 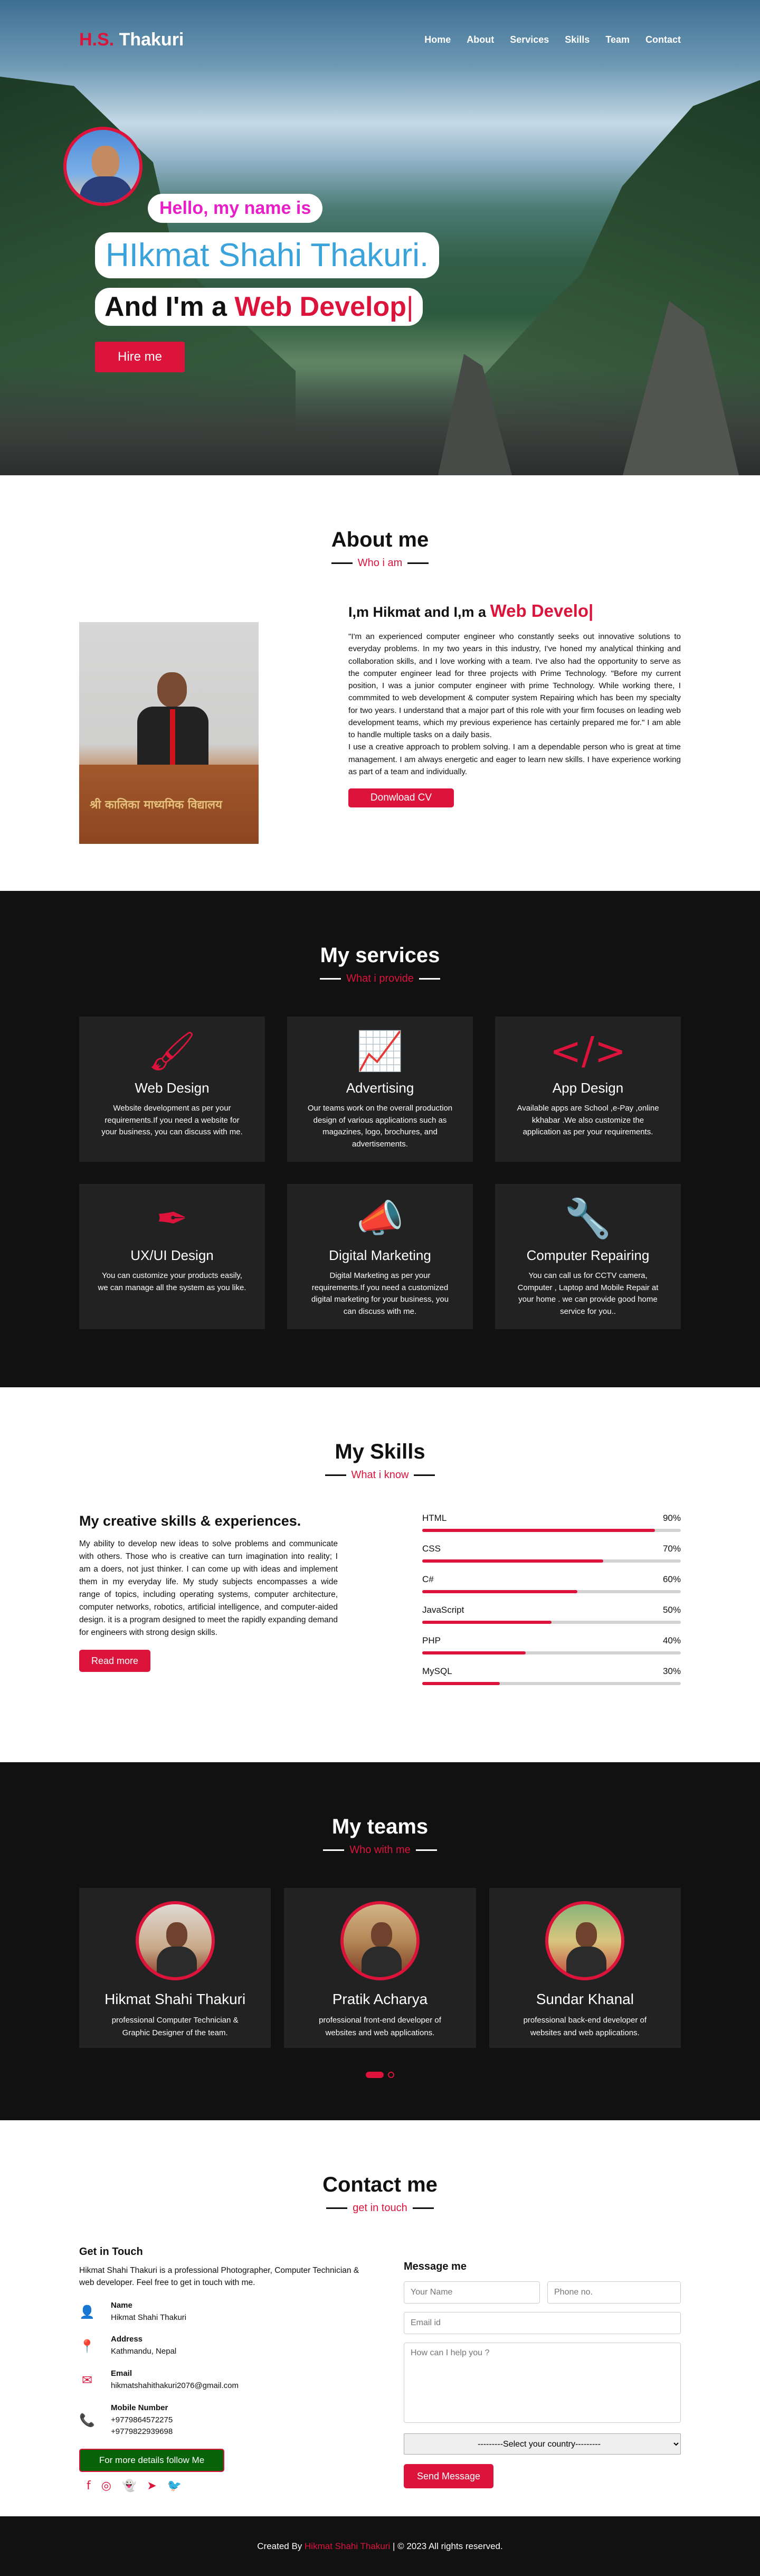 I want to click on skill-bar: CSS 70%, so click(x=551, y=1553).